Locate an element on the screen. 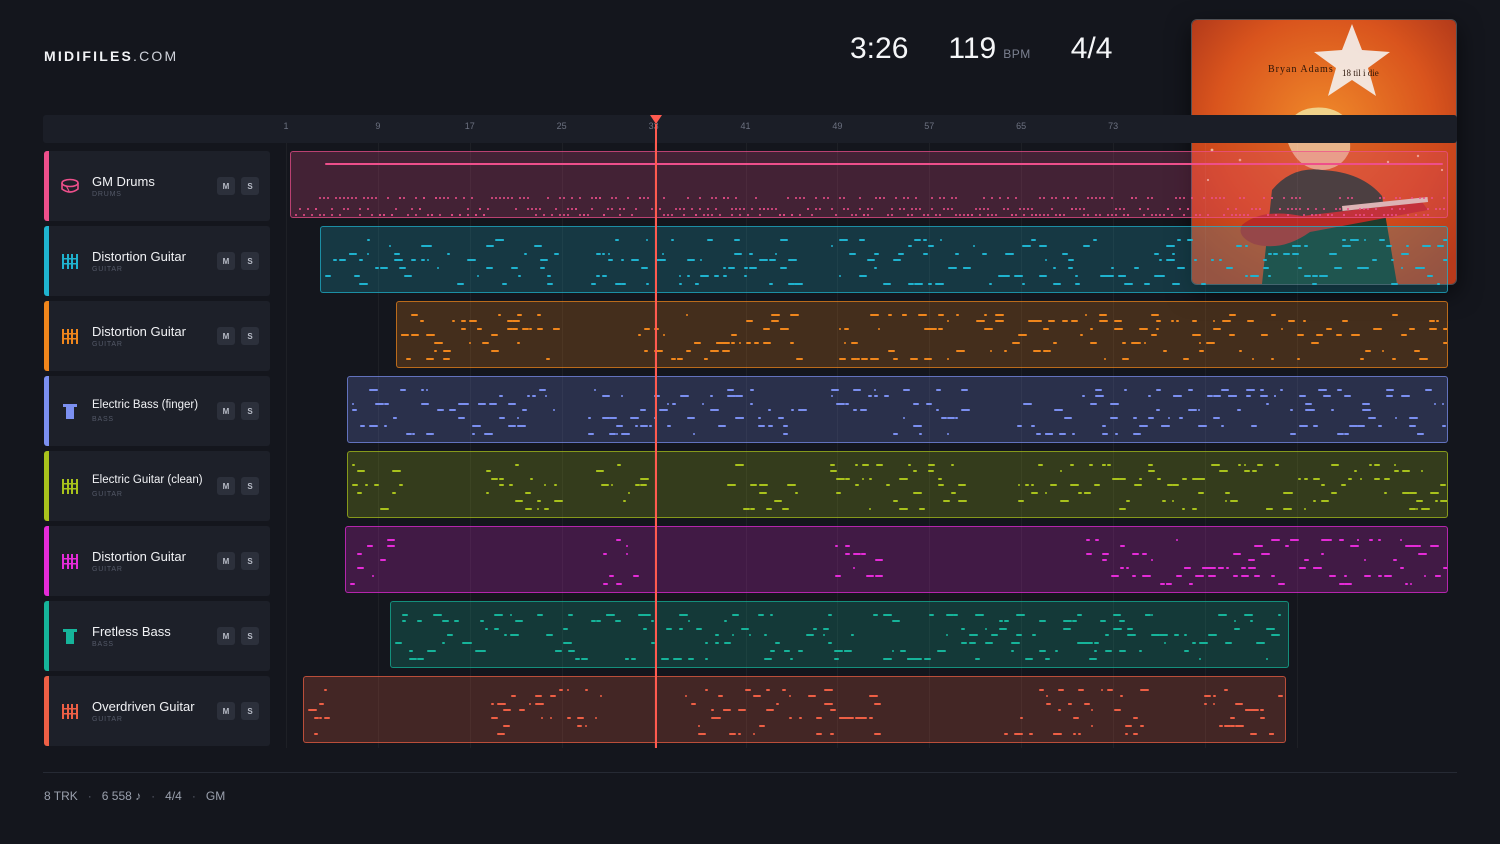 The width and height of the screenshot is (1500, 844). track-header: Overdriven Guitar GUITAR M S is located at coordinates (157, 711).